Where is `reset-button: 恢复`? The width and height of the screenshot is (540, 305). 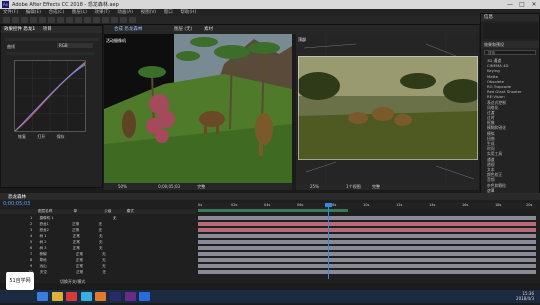
reset-button: 恢复 is located at coordinates (22, 136).